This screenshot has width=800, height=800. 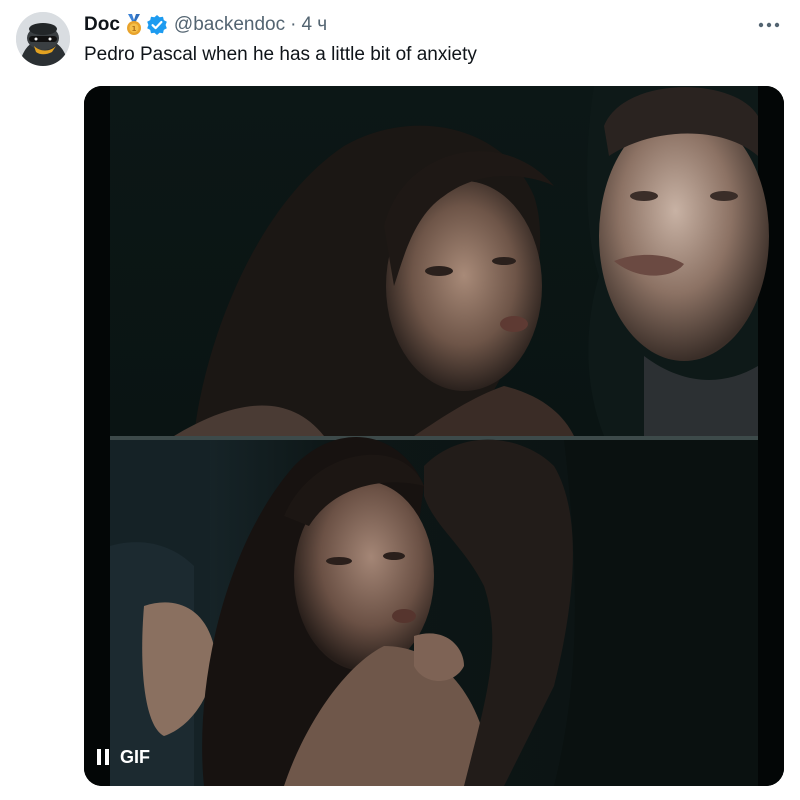 I want to click on medal-icon: 1, so click(x=134, y=25).